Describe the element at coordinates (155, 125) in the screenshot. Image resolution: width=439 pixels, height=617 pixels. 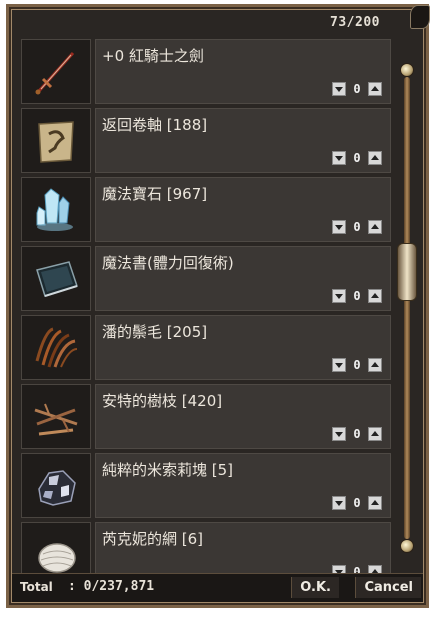
I see `item-name: 返回卷軸 [188]` at that location.